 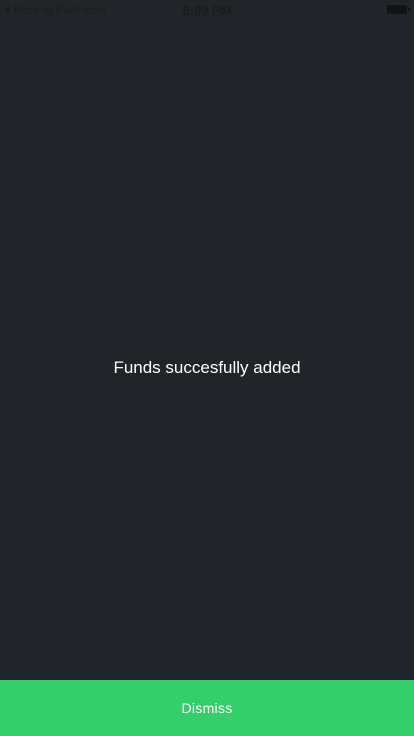 I want to click on status-bar: Back to FunFacts 8:09 PM, so click(x=207, y=10).